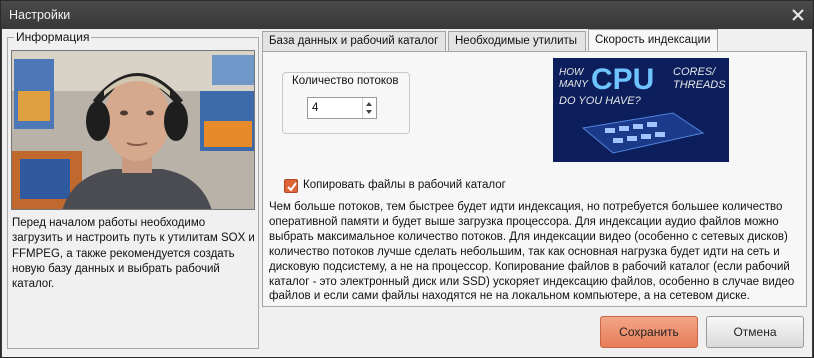  I want to click on tab-utilities: Необходимые утилиты, so click(517, 41).